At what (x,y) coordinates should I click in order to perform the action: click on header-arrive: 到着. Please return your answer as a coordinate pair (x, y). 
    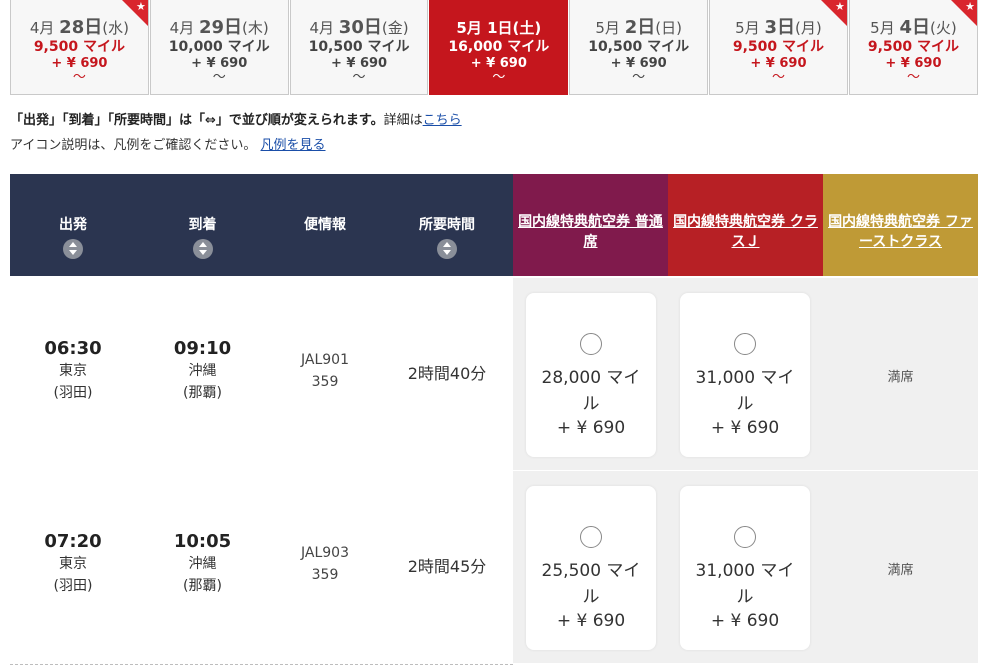
    Looking at the image, I should click on (202, 225).